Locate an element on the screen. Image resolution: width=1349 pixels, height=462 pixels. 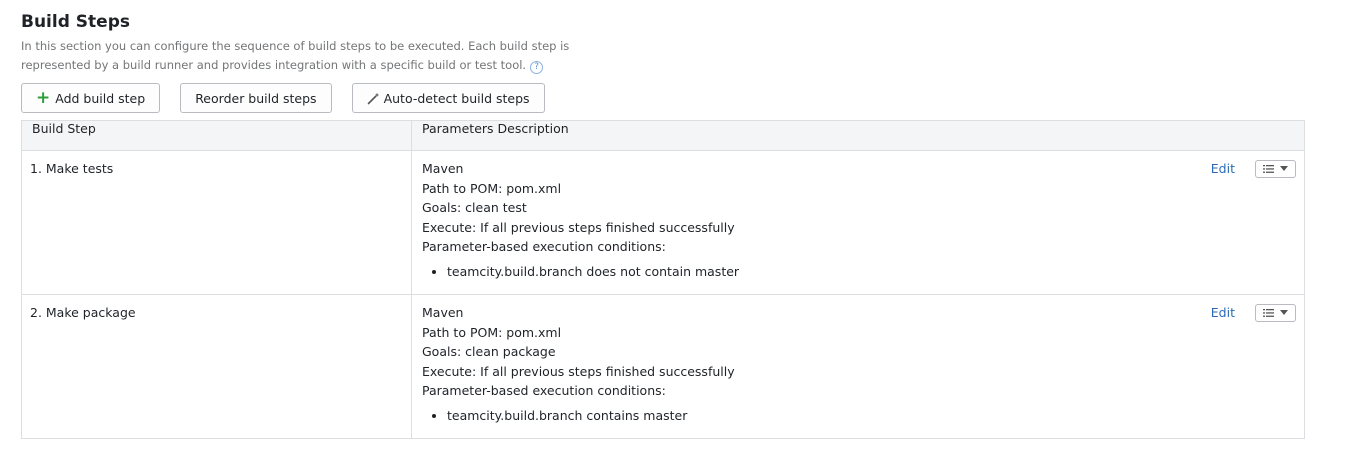
step-name-cell: 1. Make tests is located at coordinates (216, 222).